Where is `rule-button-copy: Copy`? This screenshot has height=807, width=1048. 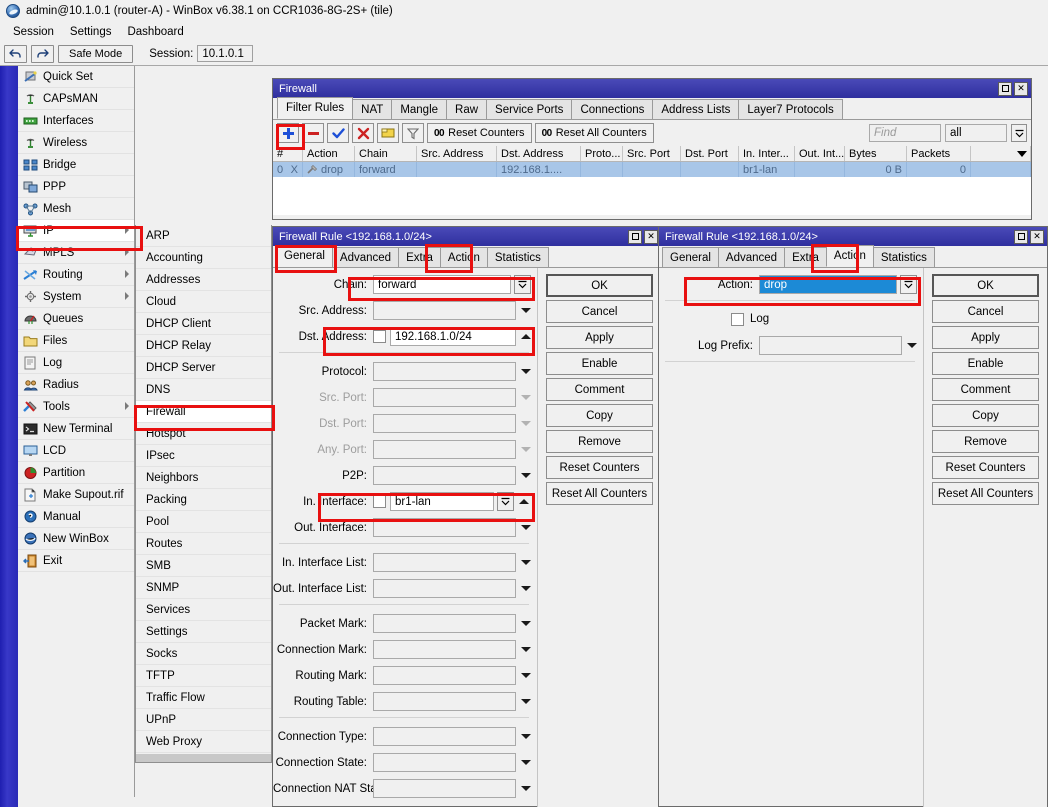 rule-button-copy: Copy is located at coordinates (599, 415).